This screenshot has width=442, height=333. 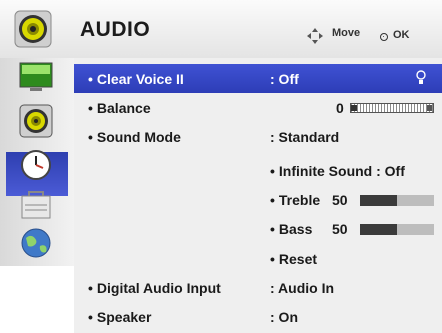 What do you see at coordinates (36, 165) in the screenshot?
I see `clock-icon` at bounding box center [36, 165].